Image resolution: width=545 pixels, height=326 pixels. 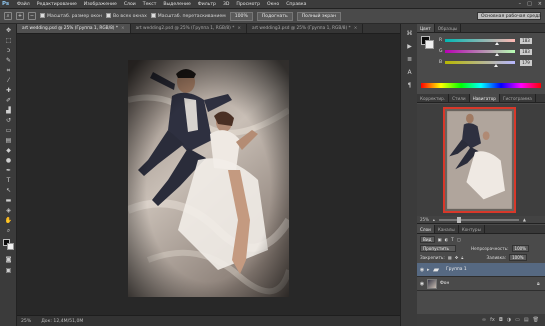 I want to click on navigator-thumbnail, so click(x=479, y=160).